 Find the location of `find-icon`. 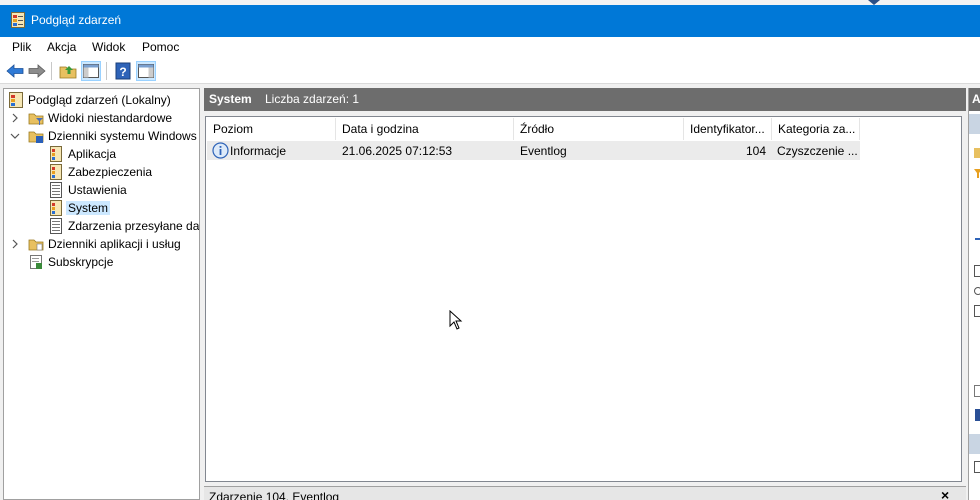

find-icon is located at coordinates (977, 243).